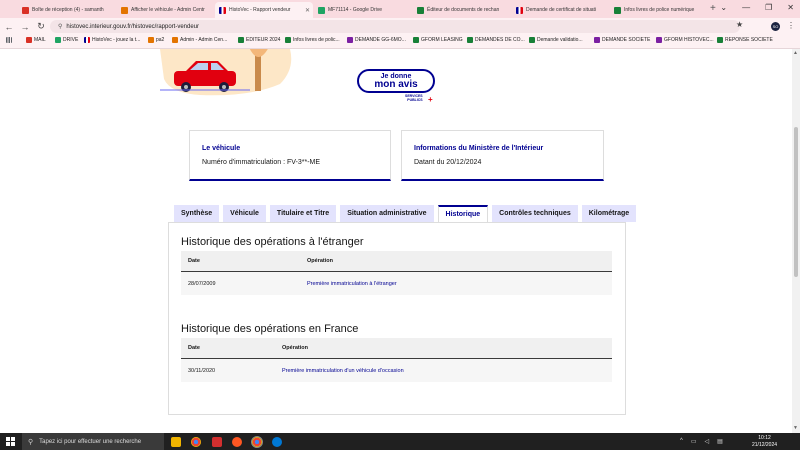  I want to click on tab-title: MF71114 - Google Drive, so click(355, 10).